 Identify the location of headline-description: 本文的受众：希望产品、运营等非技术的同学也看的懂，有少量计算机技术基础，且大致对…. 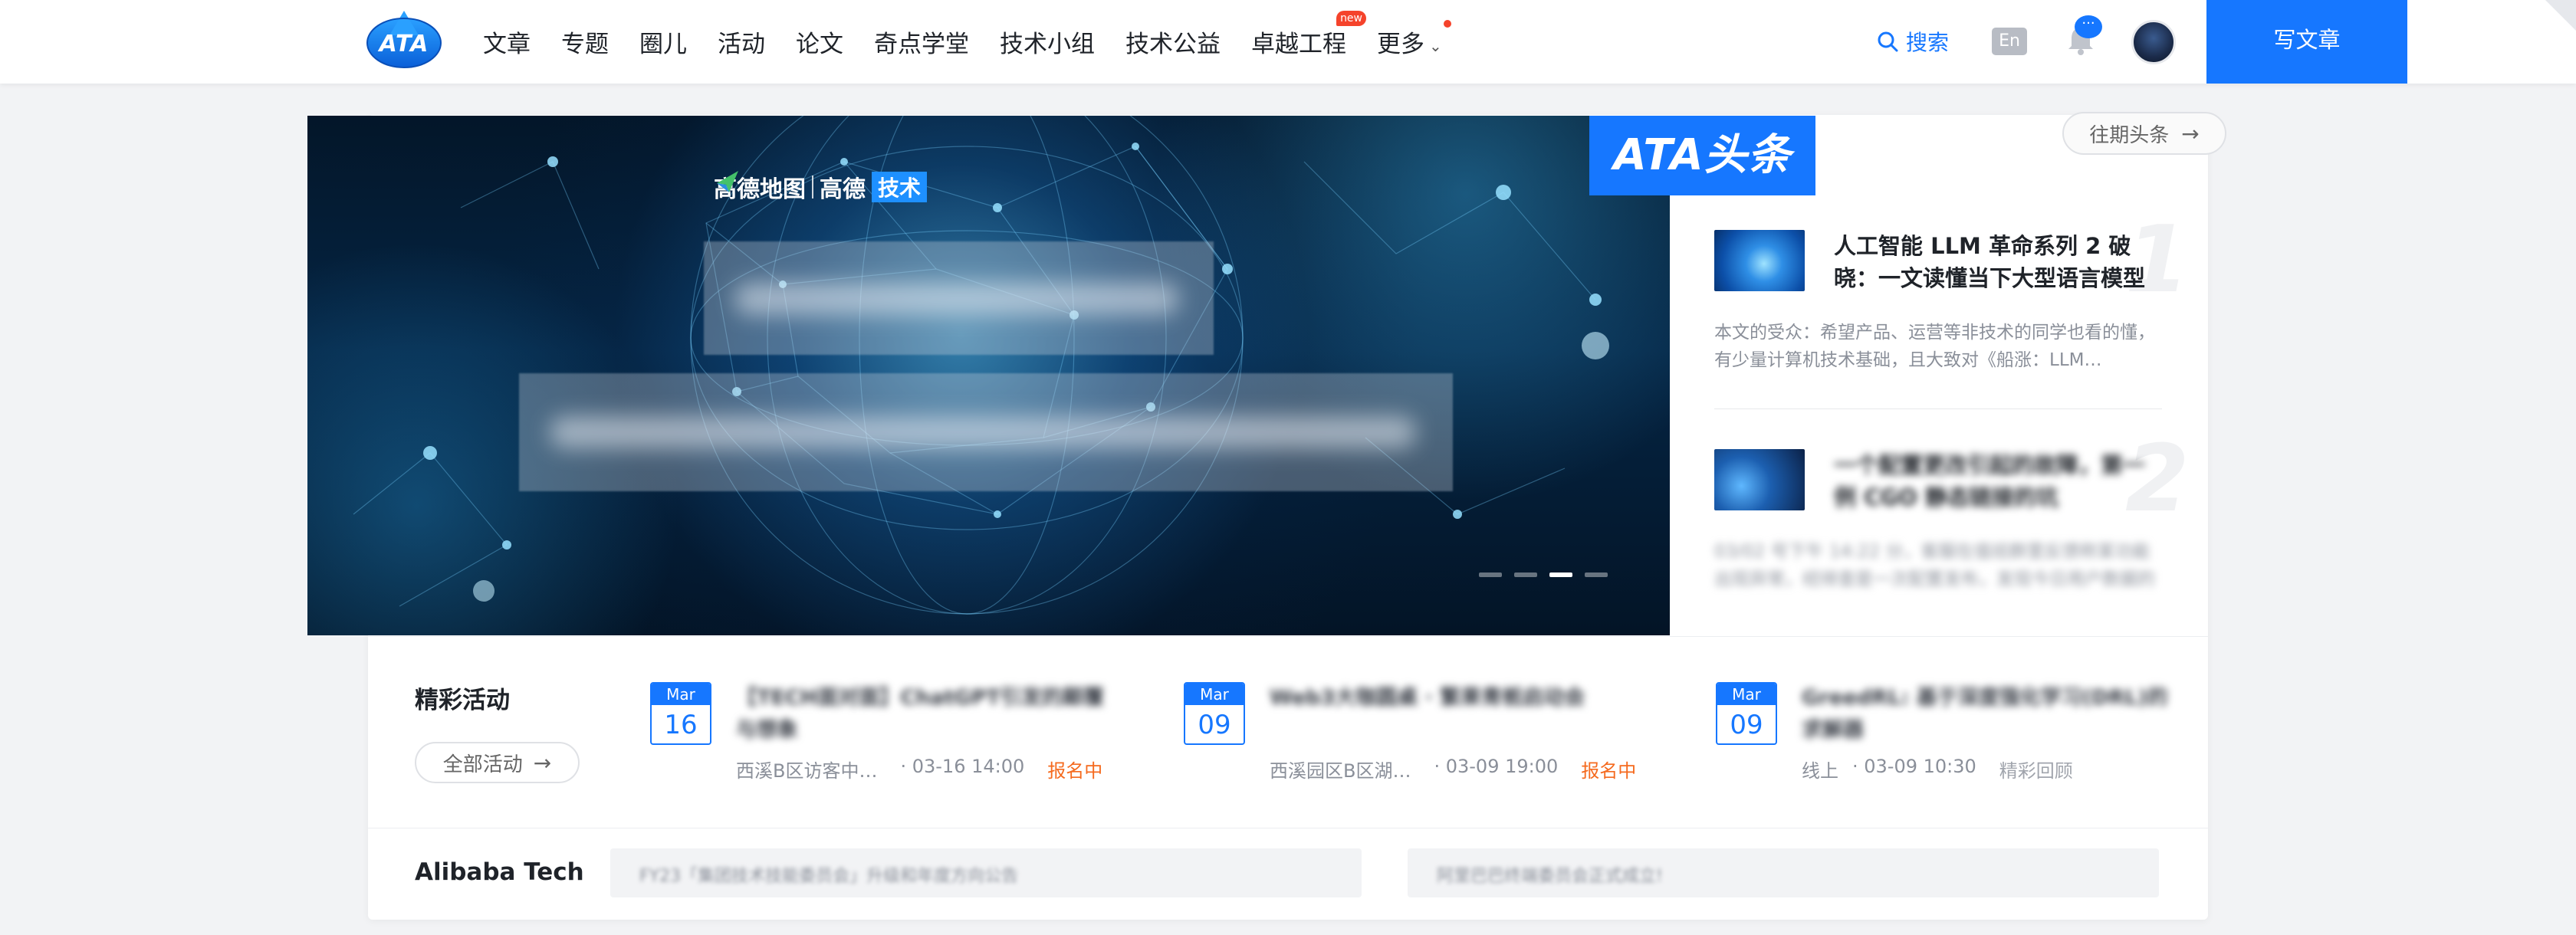
(1935, 347).